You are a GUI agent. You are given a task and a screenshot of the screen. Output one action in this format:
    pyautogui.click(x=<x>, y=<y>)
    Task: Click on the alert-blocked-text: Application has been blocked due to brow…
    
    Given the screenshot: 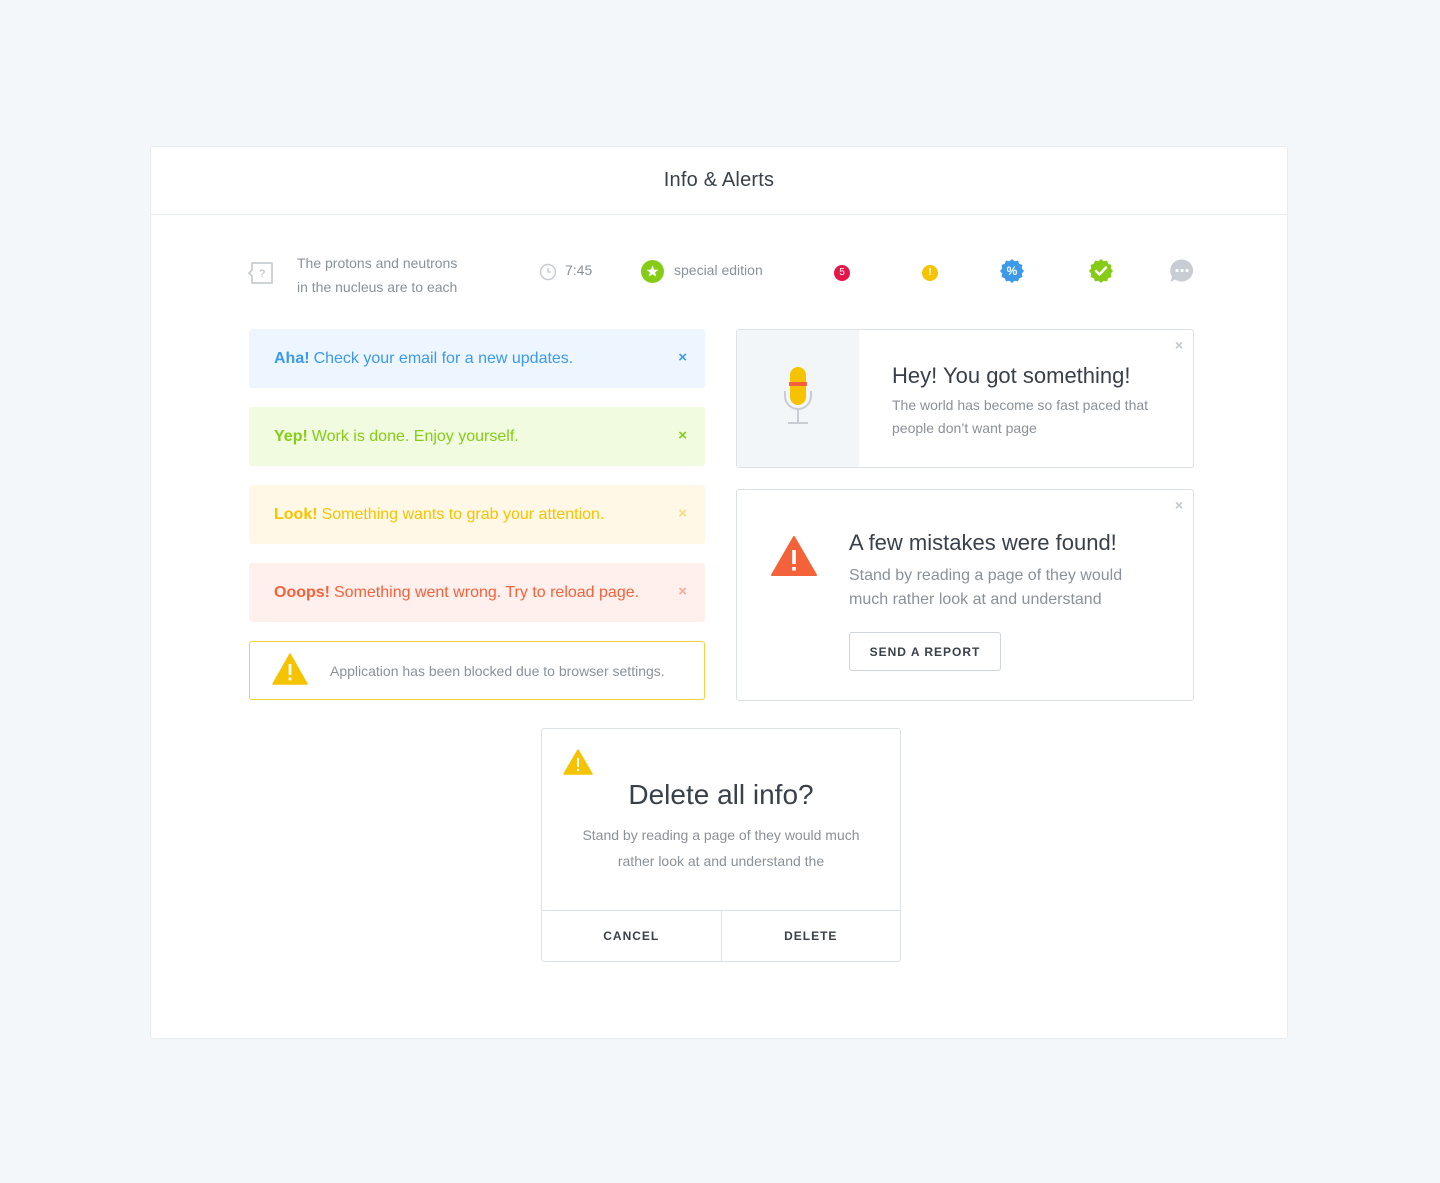 What is the action you would take?
    pyautogui.click(x=497, y=670)
    